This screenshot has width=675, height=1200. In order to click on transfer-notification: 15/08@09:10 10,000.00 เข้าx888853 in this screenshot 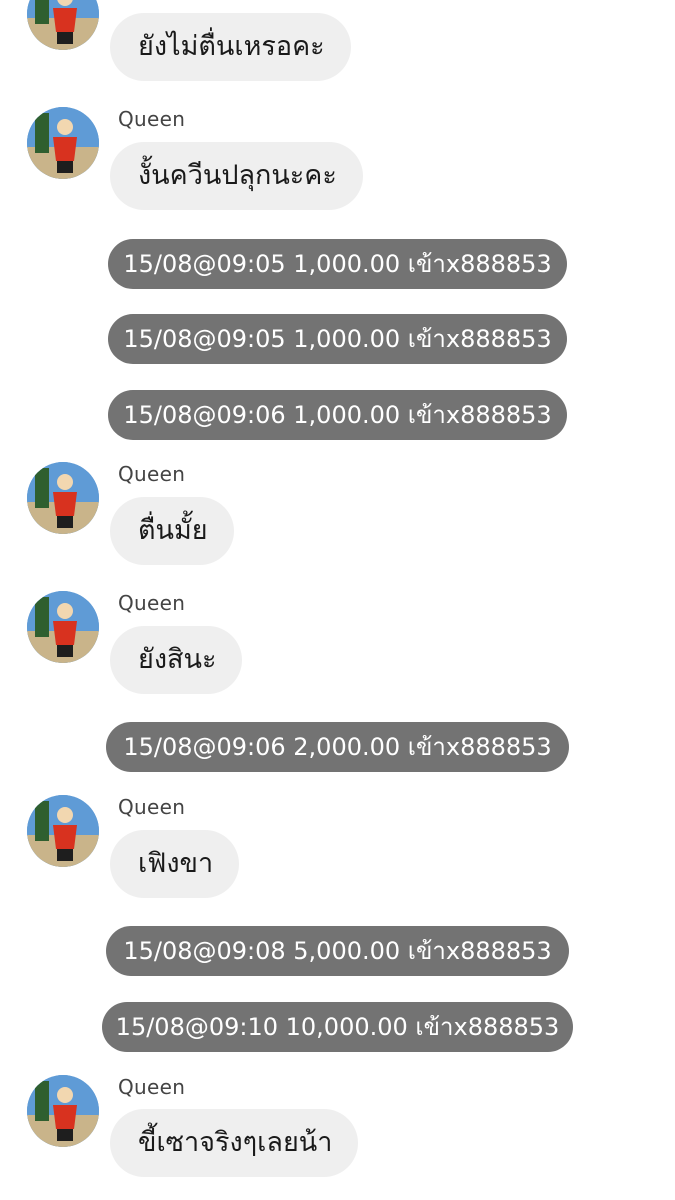, I will do `click(337, 1027)`.